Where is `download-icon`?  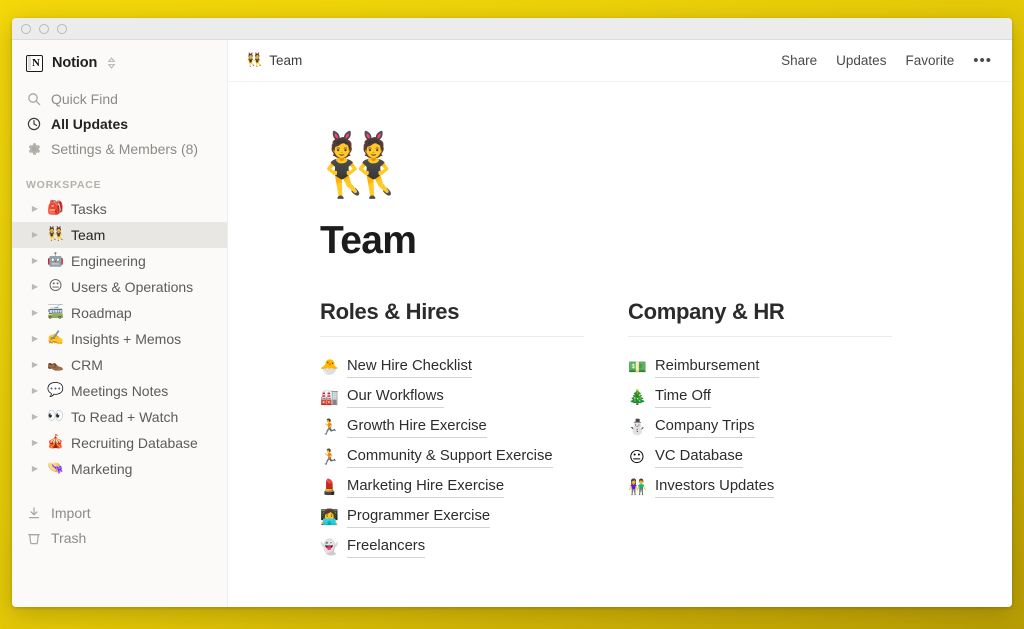
download-icon is located at coordinates (33, 512).